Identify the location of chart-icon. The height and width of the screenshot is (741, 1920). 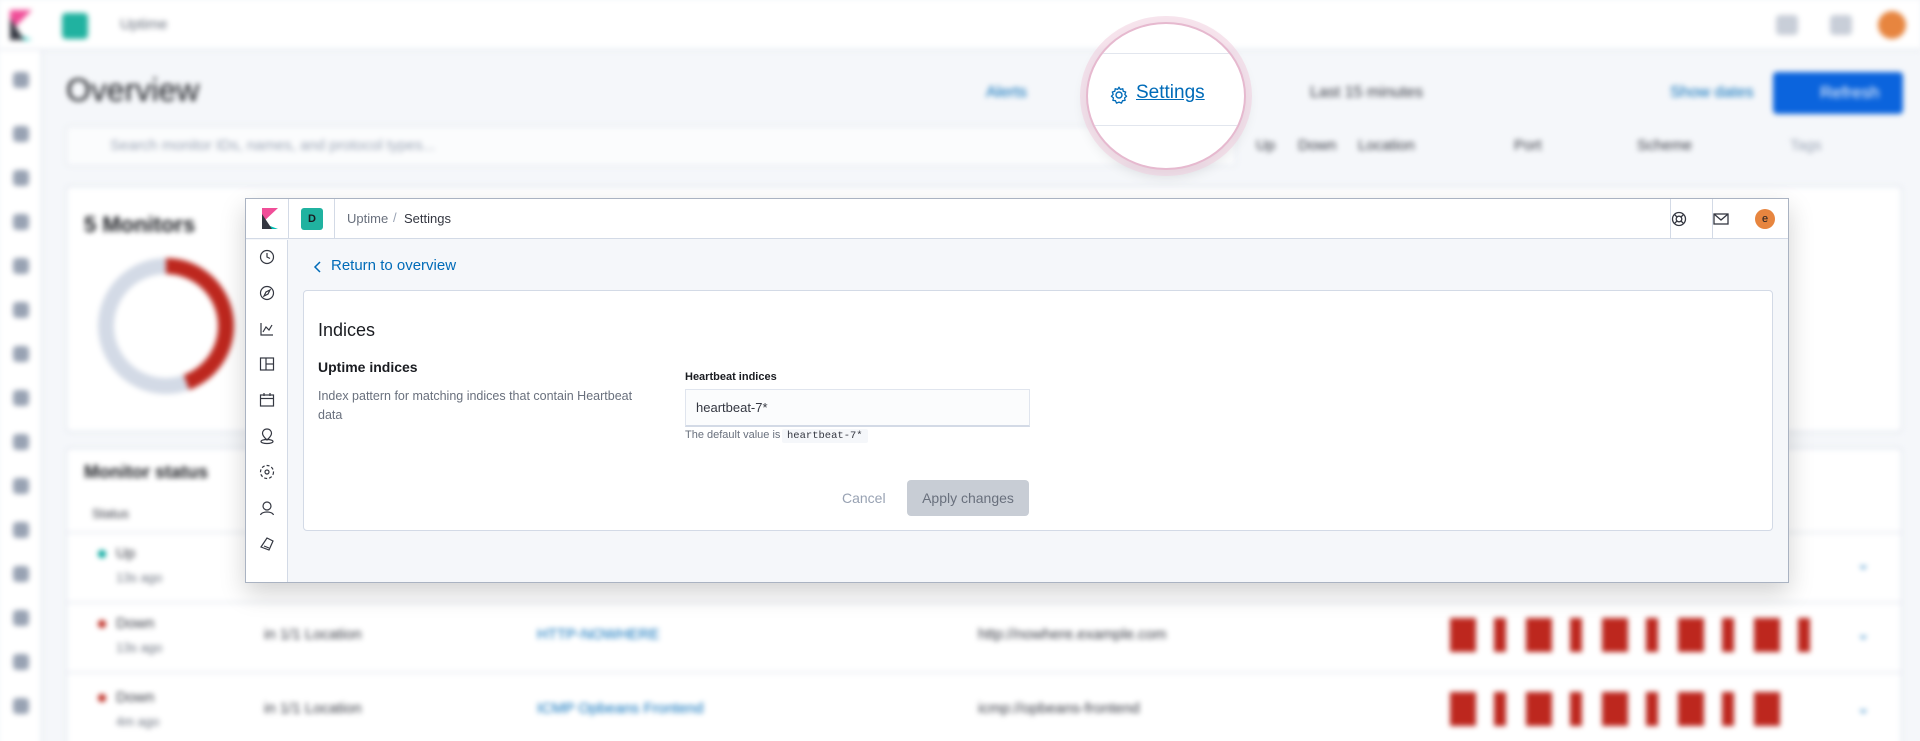
(267, 329).